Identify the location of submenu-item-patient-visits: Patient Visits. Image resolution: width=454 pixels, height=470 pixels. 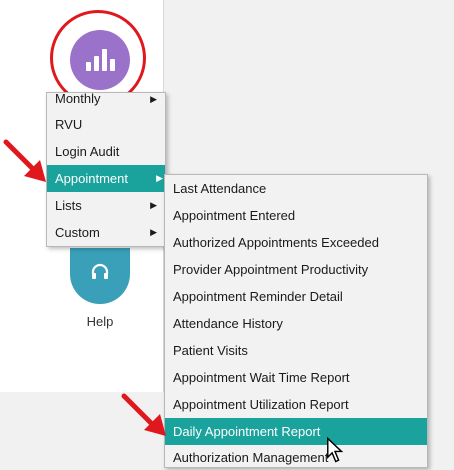
(296, 350).